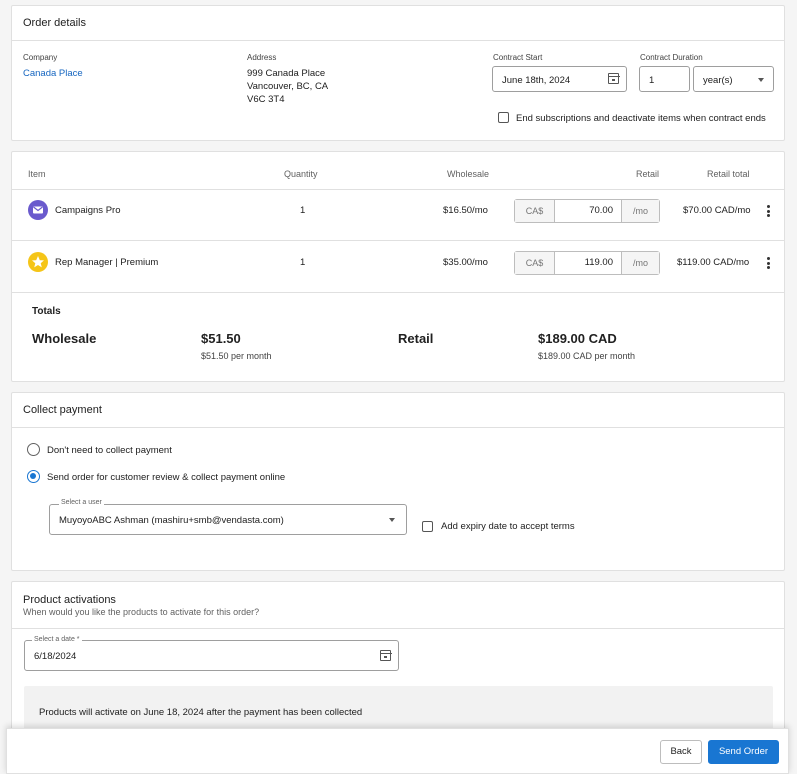 The image size is (797, 774). I want to click on retail-total-label: Retail, so click(416, 338).